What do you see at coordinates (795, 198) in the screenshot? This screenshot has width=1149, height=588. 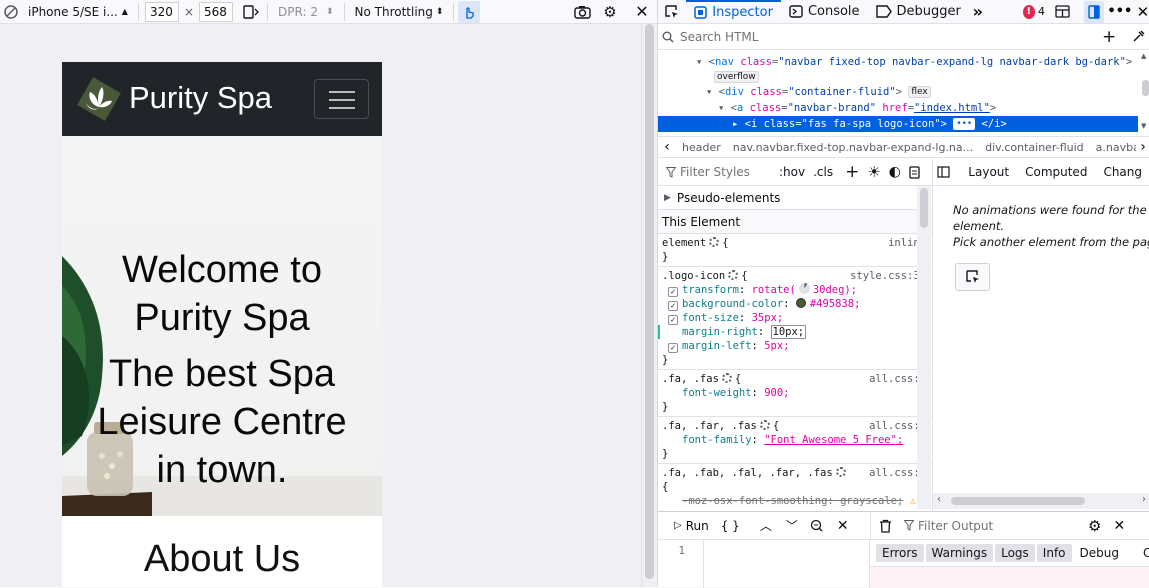 I see `pseudo-elements-toggle: ▶ Pseudo-elements` at bounding box center [795, 198].